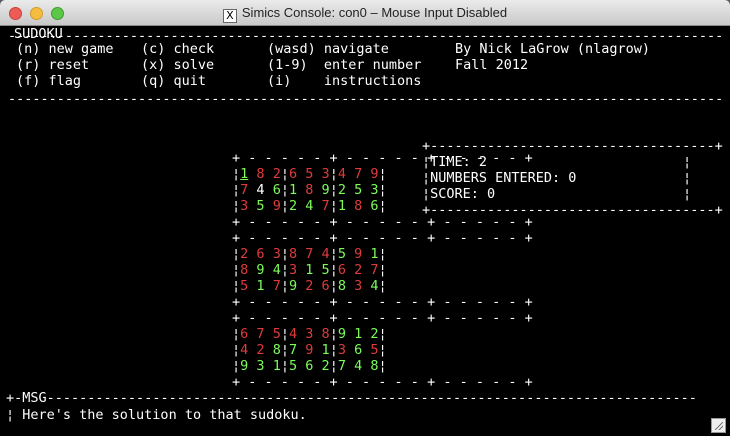 The width and height of the screenshot is (730, 436). I want to click on msg-line: ¦ Here's the solution to that sudoku., so click(156, 415).